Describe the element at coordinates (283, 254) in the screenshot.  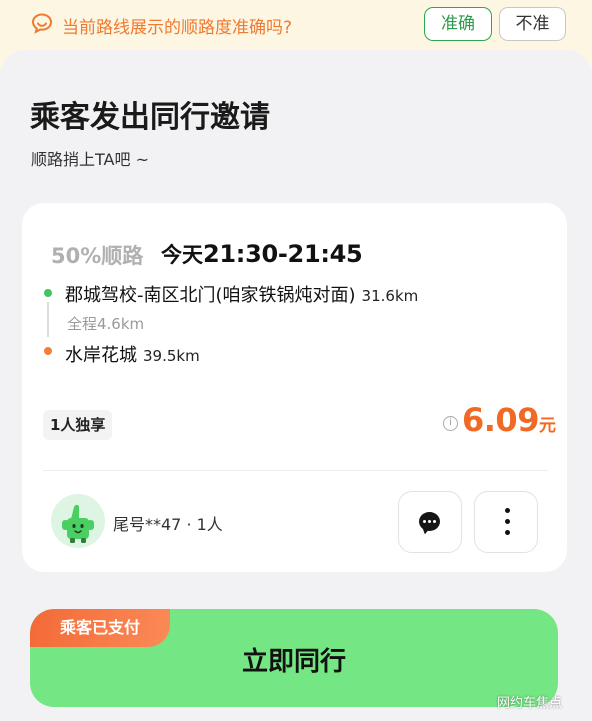
I see `trip-time-range: 21:30-21:45` at that location.